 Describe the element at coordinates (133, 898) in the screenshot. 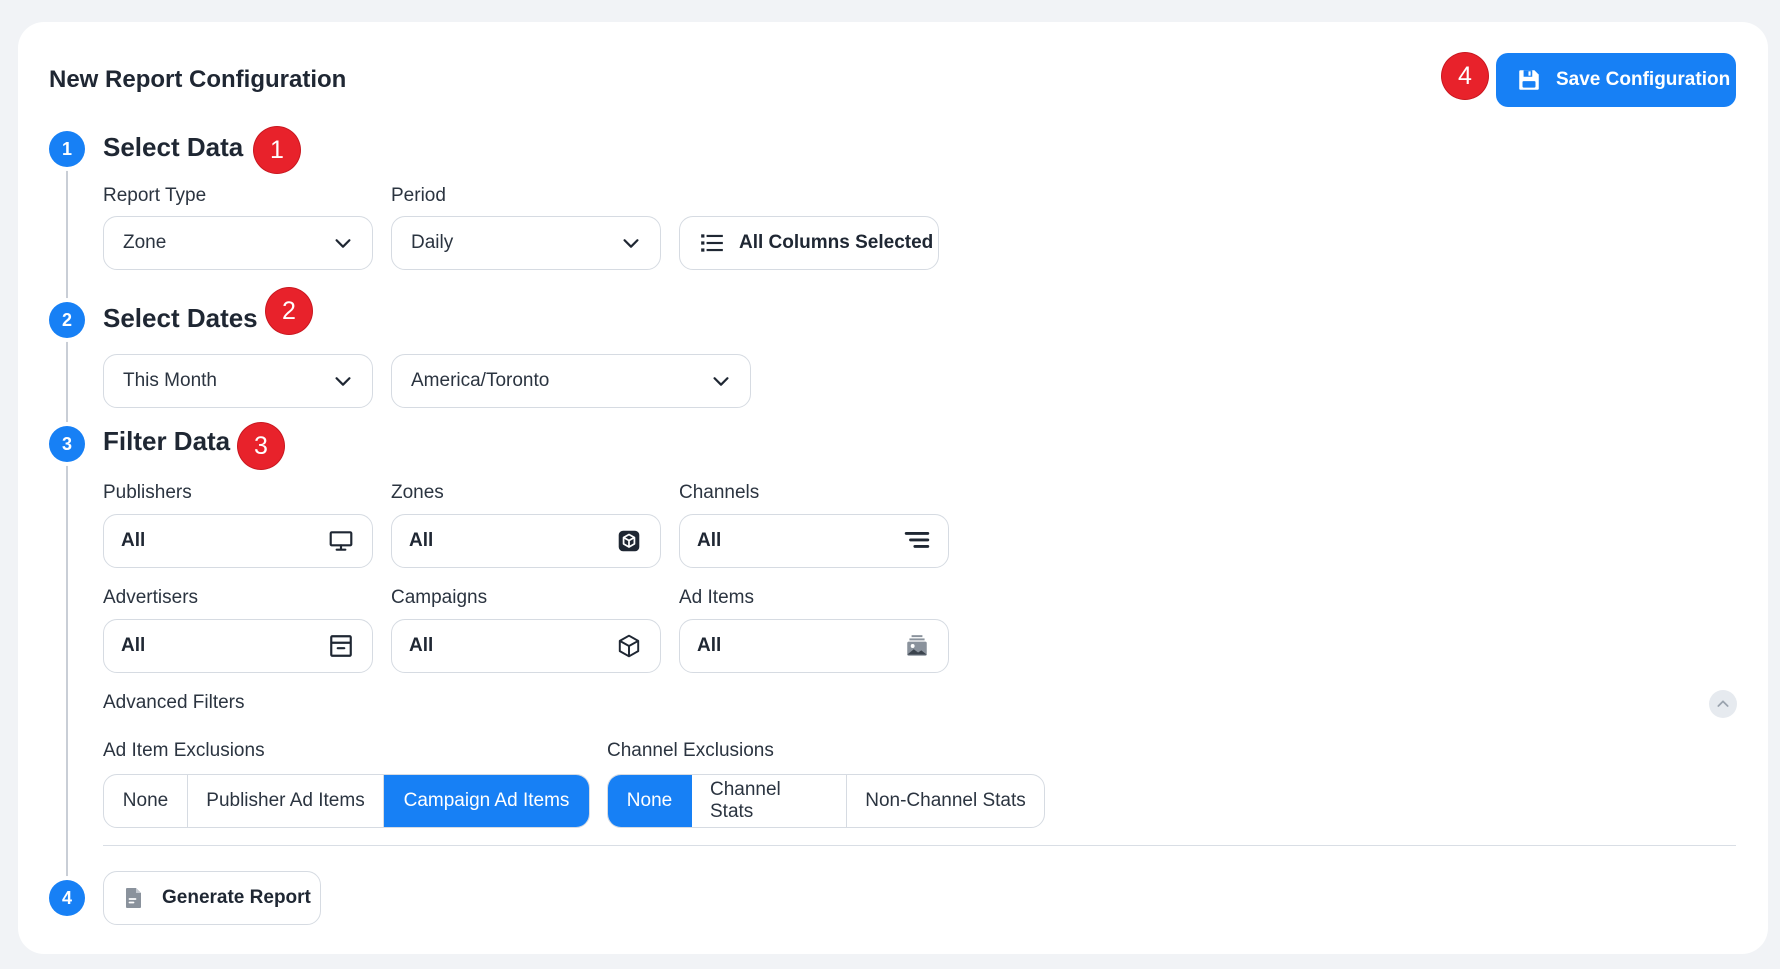

I see `document-icon` at that location.